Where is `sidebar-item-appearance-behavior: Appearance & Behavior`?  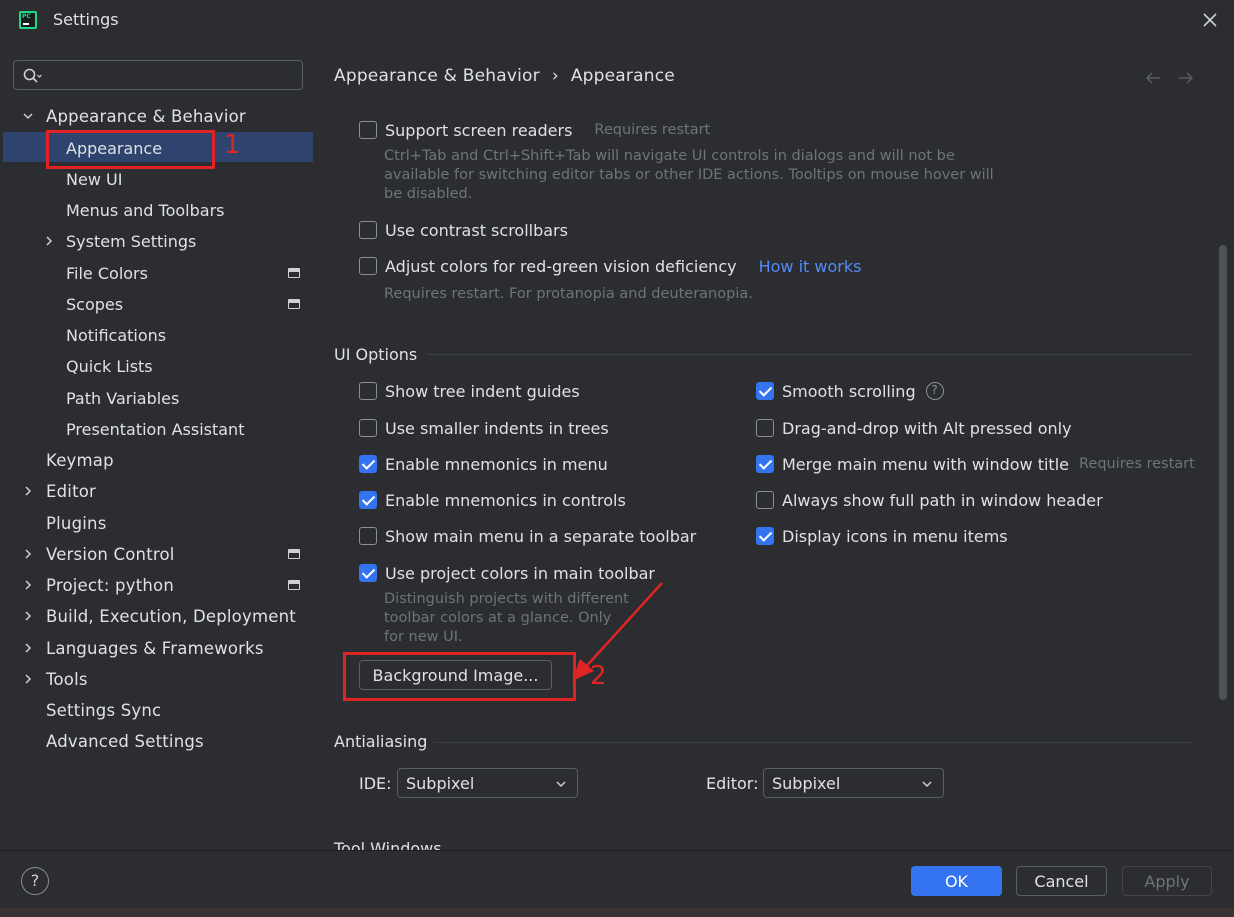
sidebar-item-appearance-behavior: Appearance & Behavior is located at coordinates (146, 116).